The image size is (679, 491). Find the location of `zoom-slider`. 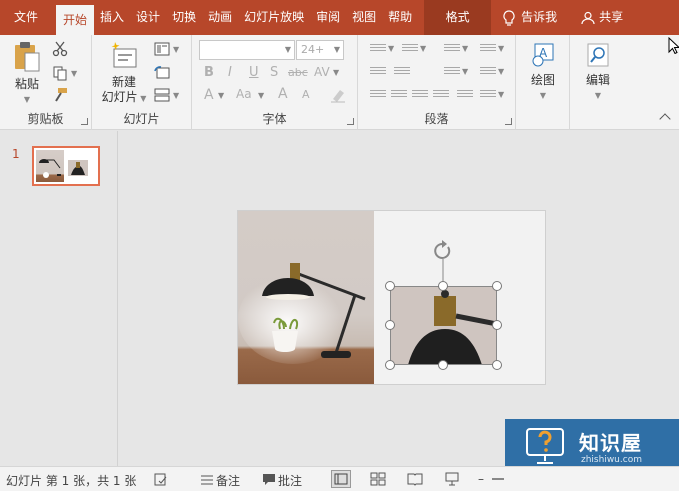

zoom-slider is located at coordinates (498, 479).